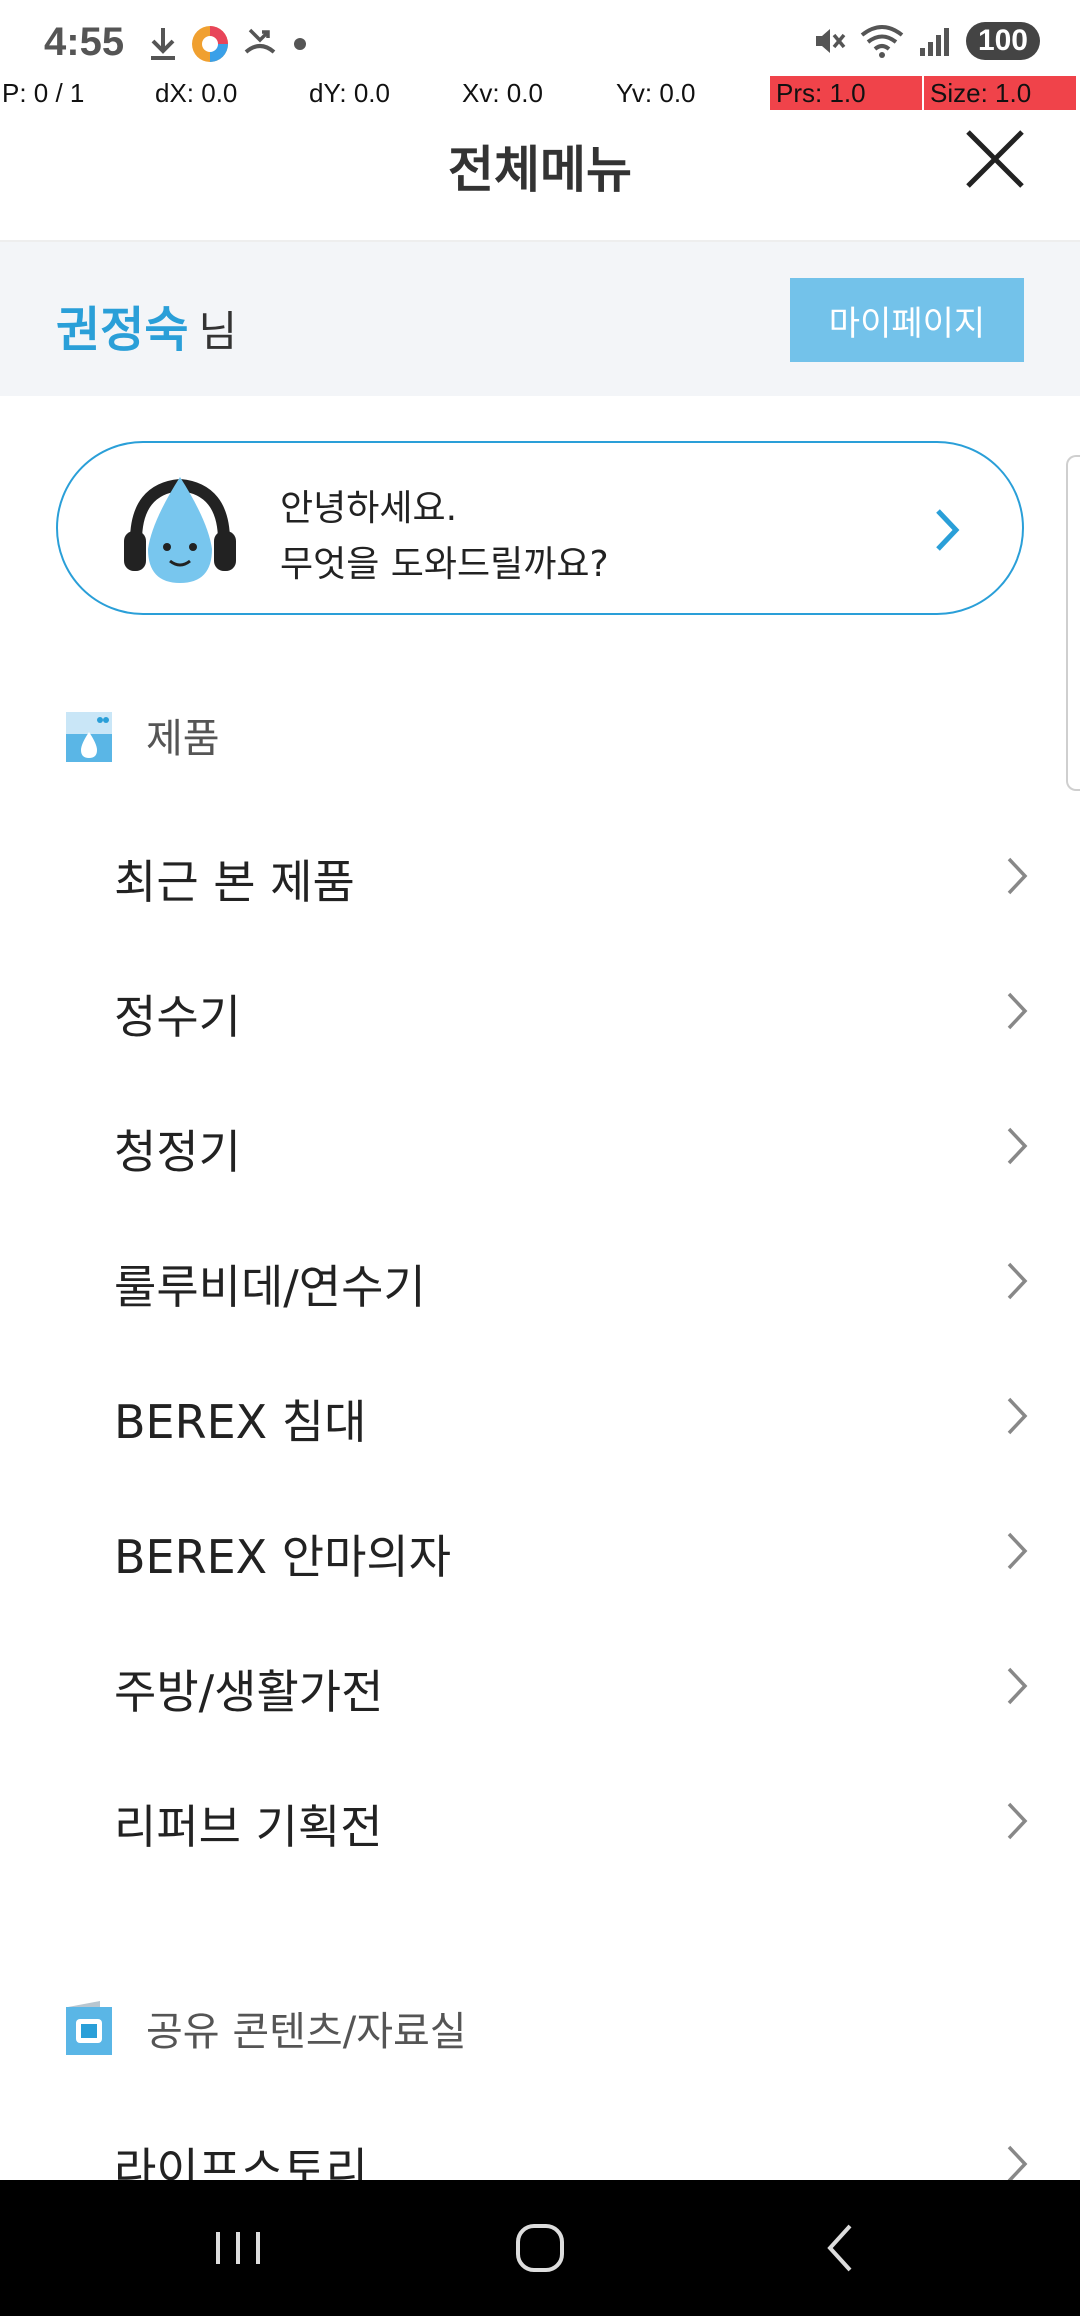  I want to click on scroll-handle, so click(1073, 623).